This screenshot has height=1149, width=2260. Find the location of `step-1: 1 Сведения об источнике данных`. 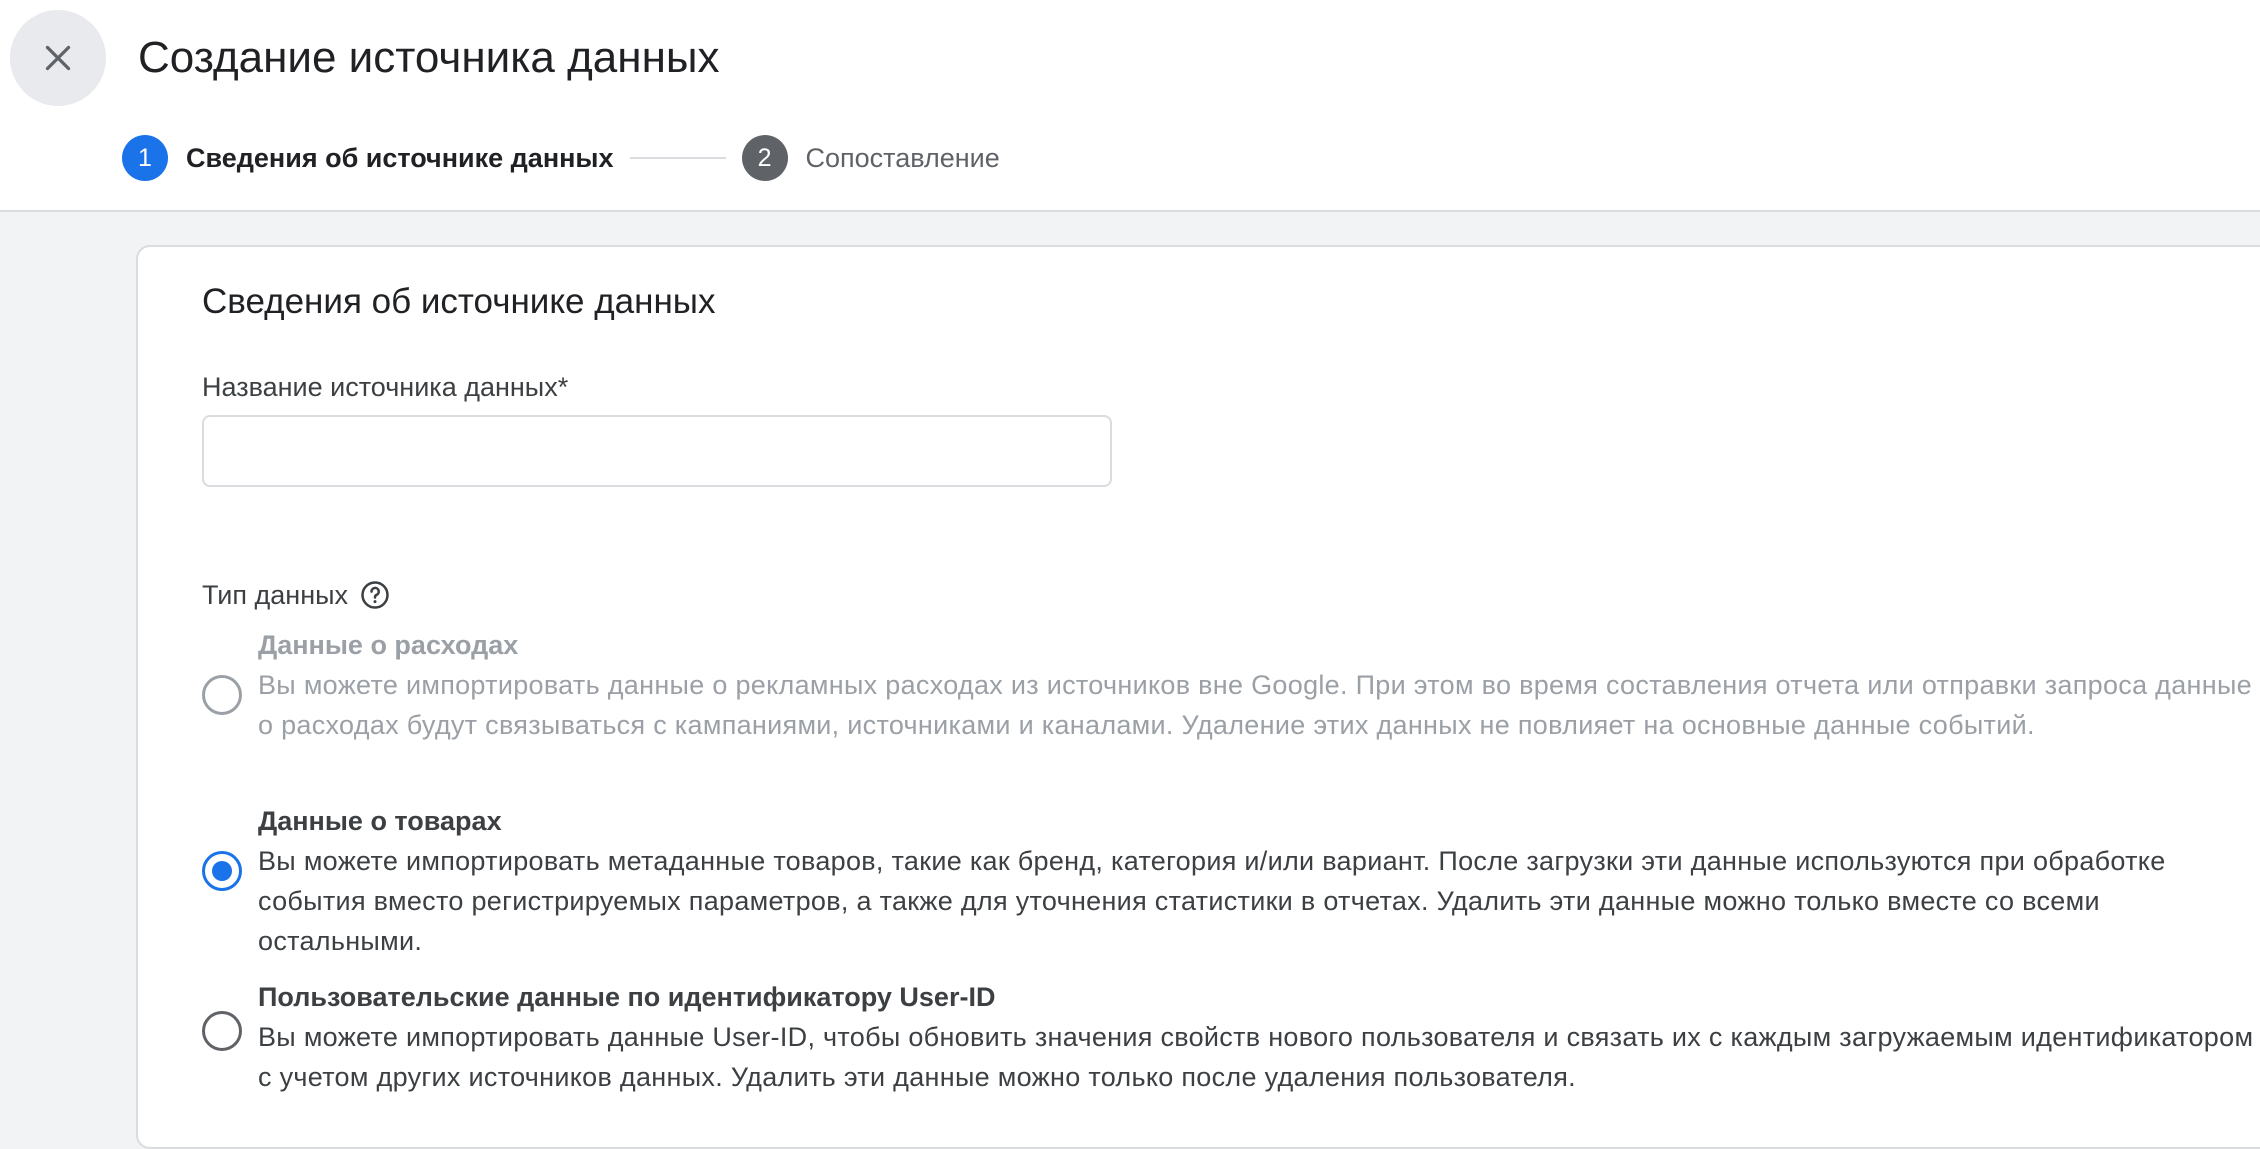

step-1: 1 Сведения об источнике данных is located at coordinates (368, 158).